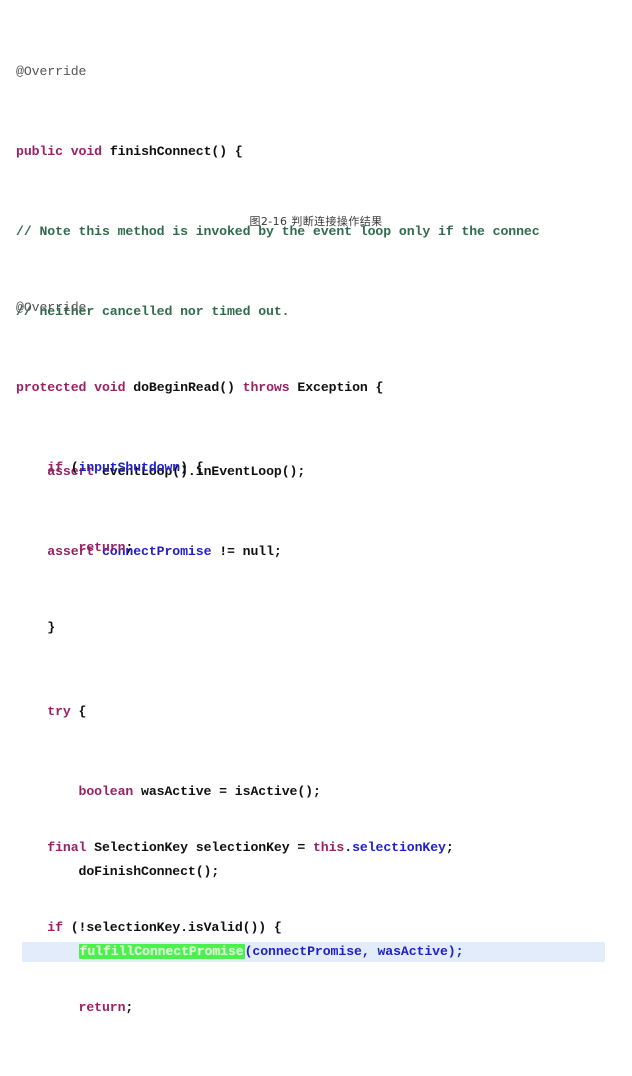  I want to click on keyword-protected: protected, so click(51, 387).